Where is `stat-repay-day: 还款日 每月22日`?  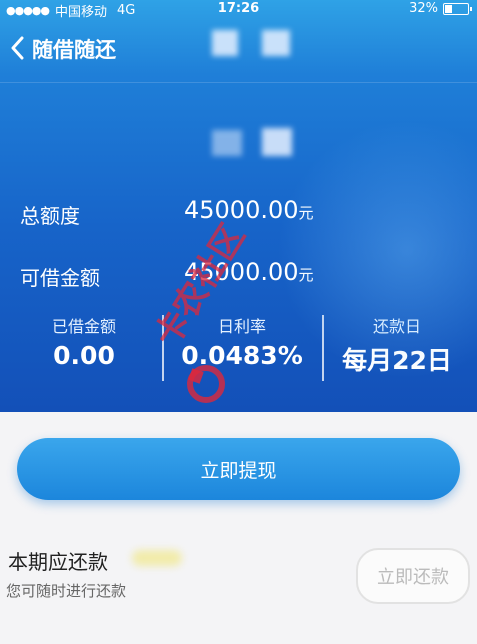
stat-repay-day: 还款日 每月22日 is located at coordinates (397, 345).